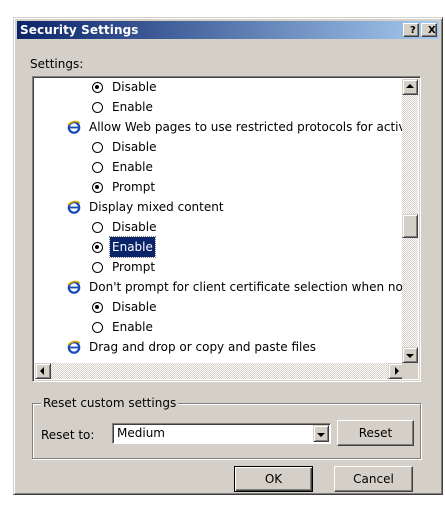 The image size is (445, 508). What do you see at coordinates (68, 435) in the screenshot?
I see `reset-to-label: Reset to:` at bounding box center [68, 435].